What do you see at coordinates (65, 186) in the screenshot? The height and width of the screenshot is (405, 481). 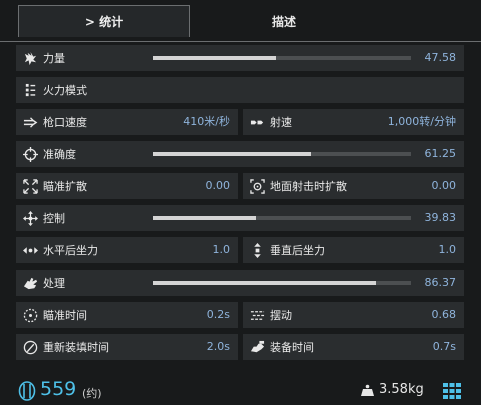 I see `stat-label: 瞄准扩散` at bounding box center [65, 186].